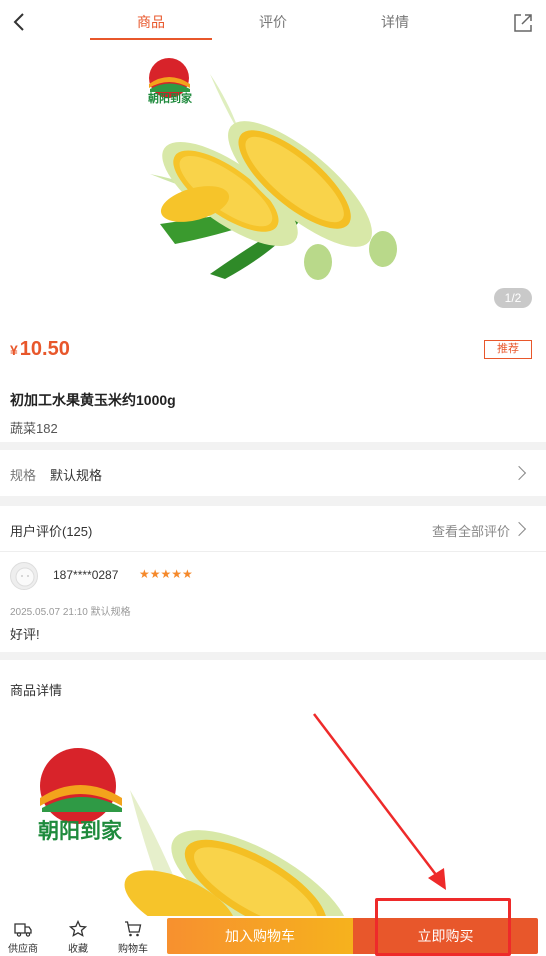 This screenshot has width=546, height=956. What do you see at coordinates (93, 400) in the screenshot?
I see `product-name: 初加工水果黄玉米约1000g` at bounding box center [93, 400].